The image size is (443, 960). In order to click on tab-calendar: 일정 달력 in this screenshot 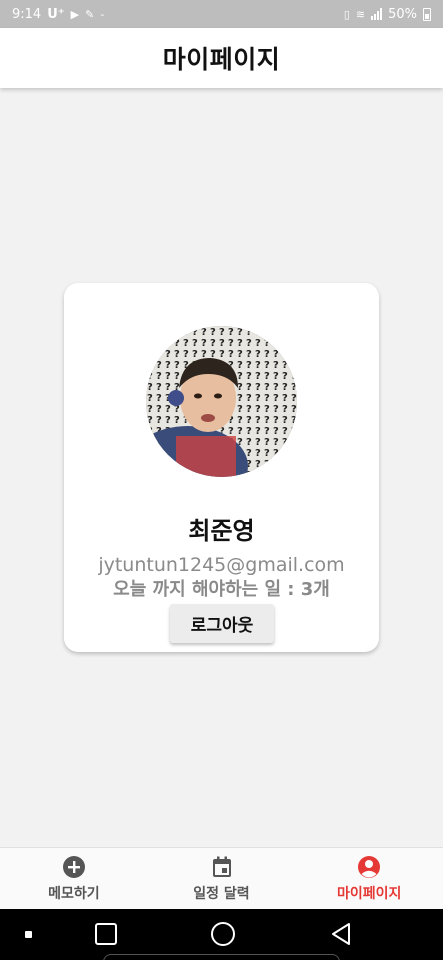, I will do `click(222, 878)`.